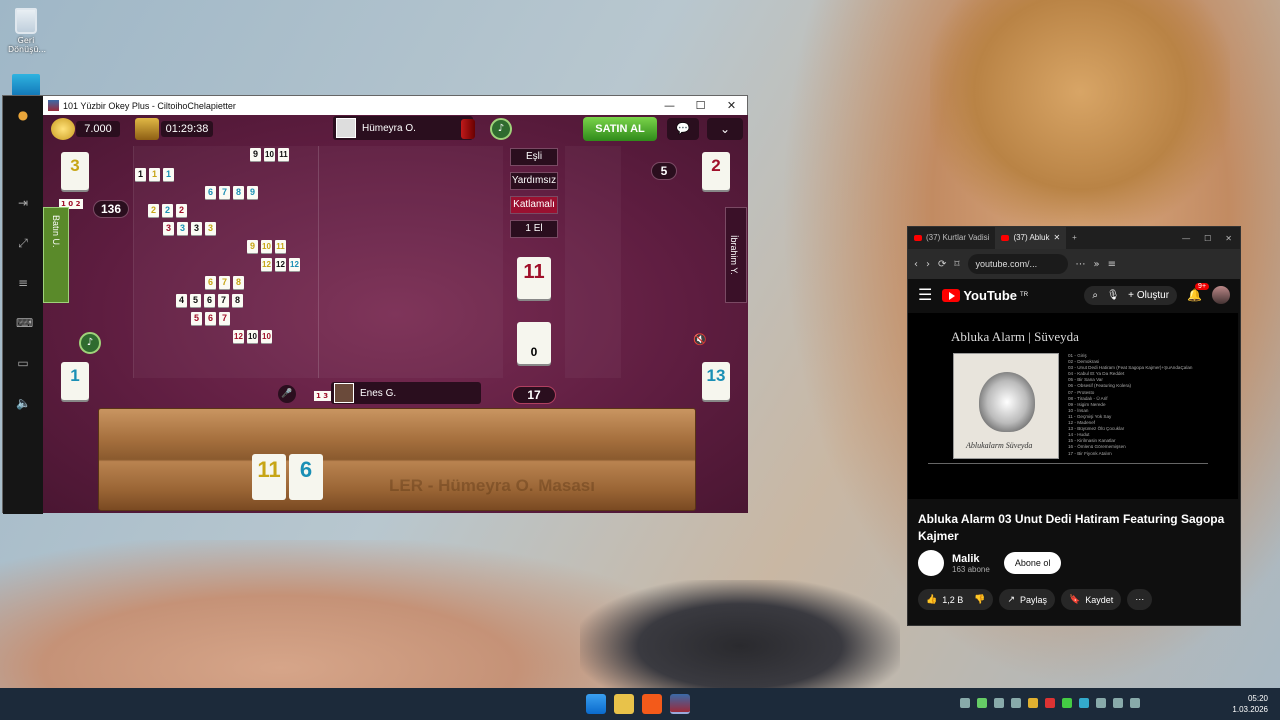  I want to click on okey-game-icon, so click(680, 704).